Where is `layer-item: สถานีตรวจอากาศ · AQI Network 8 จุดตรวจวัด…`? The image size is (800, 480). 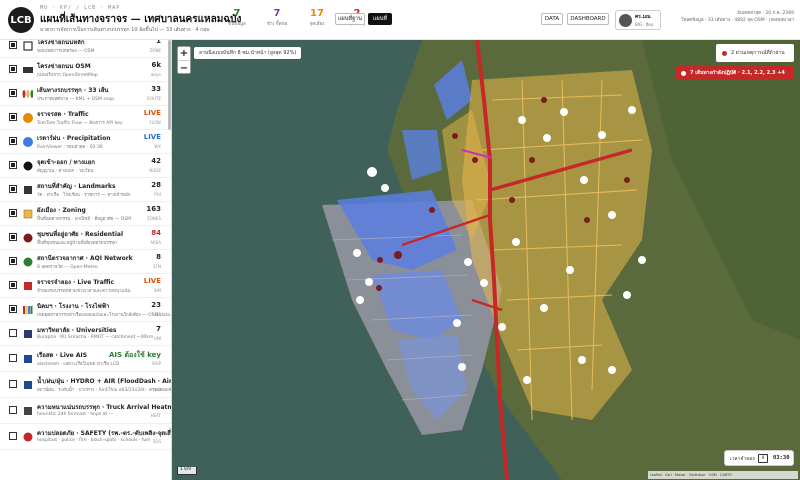
layer-item: สถานีตรวจอากาศ · AQI Network 8 จุดตรวจวัด… is located at coordinates (85, 262).